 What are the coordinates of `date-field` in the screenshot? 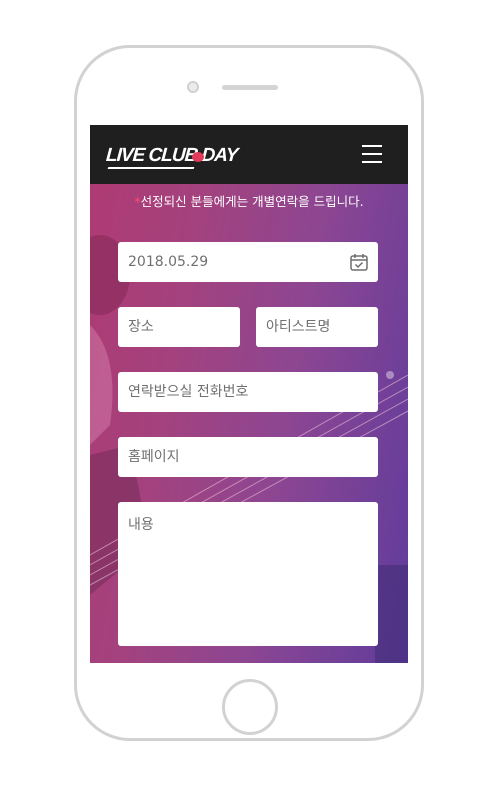 It's located at (248, 262).